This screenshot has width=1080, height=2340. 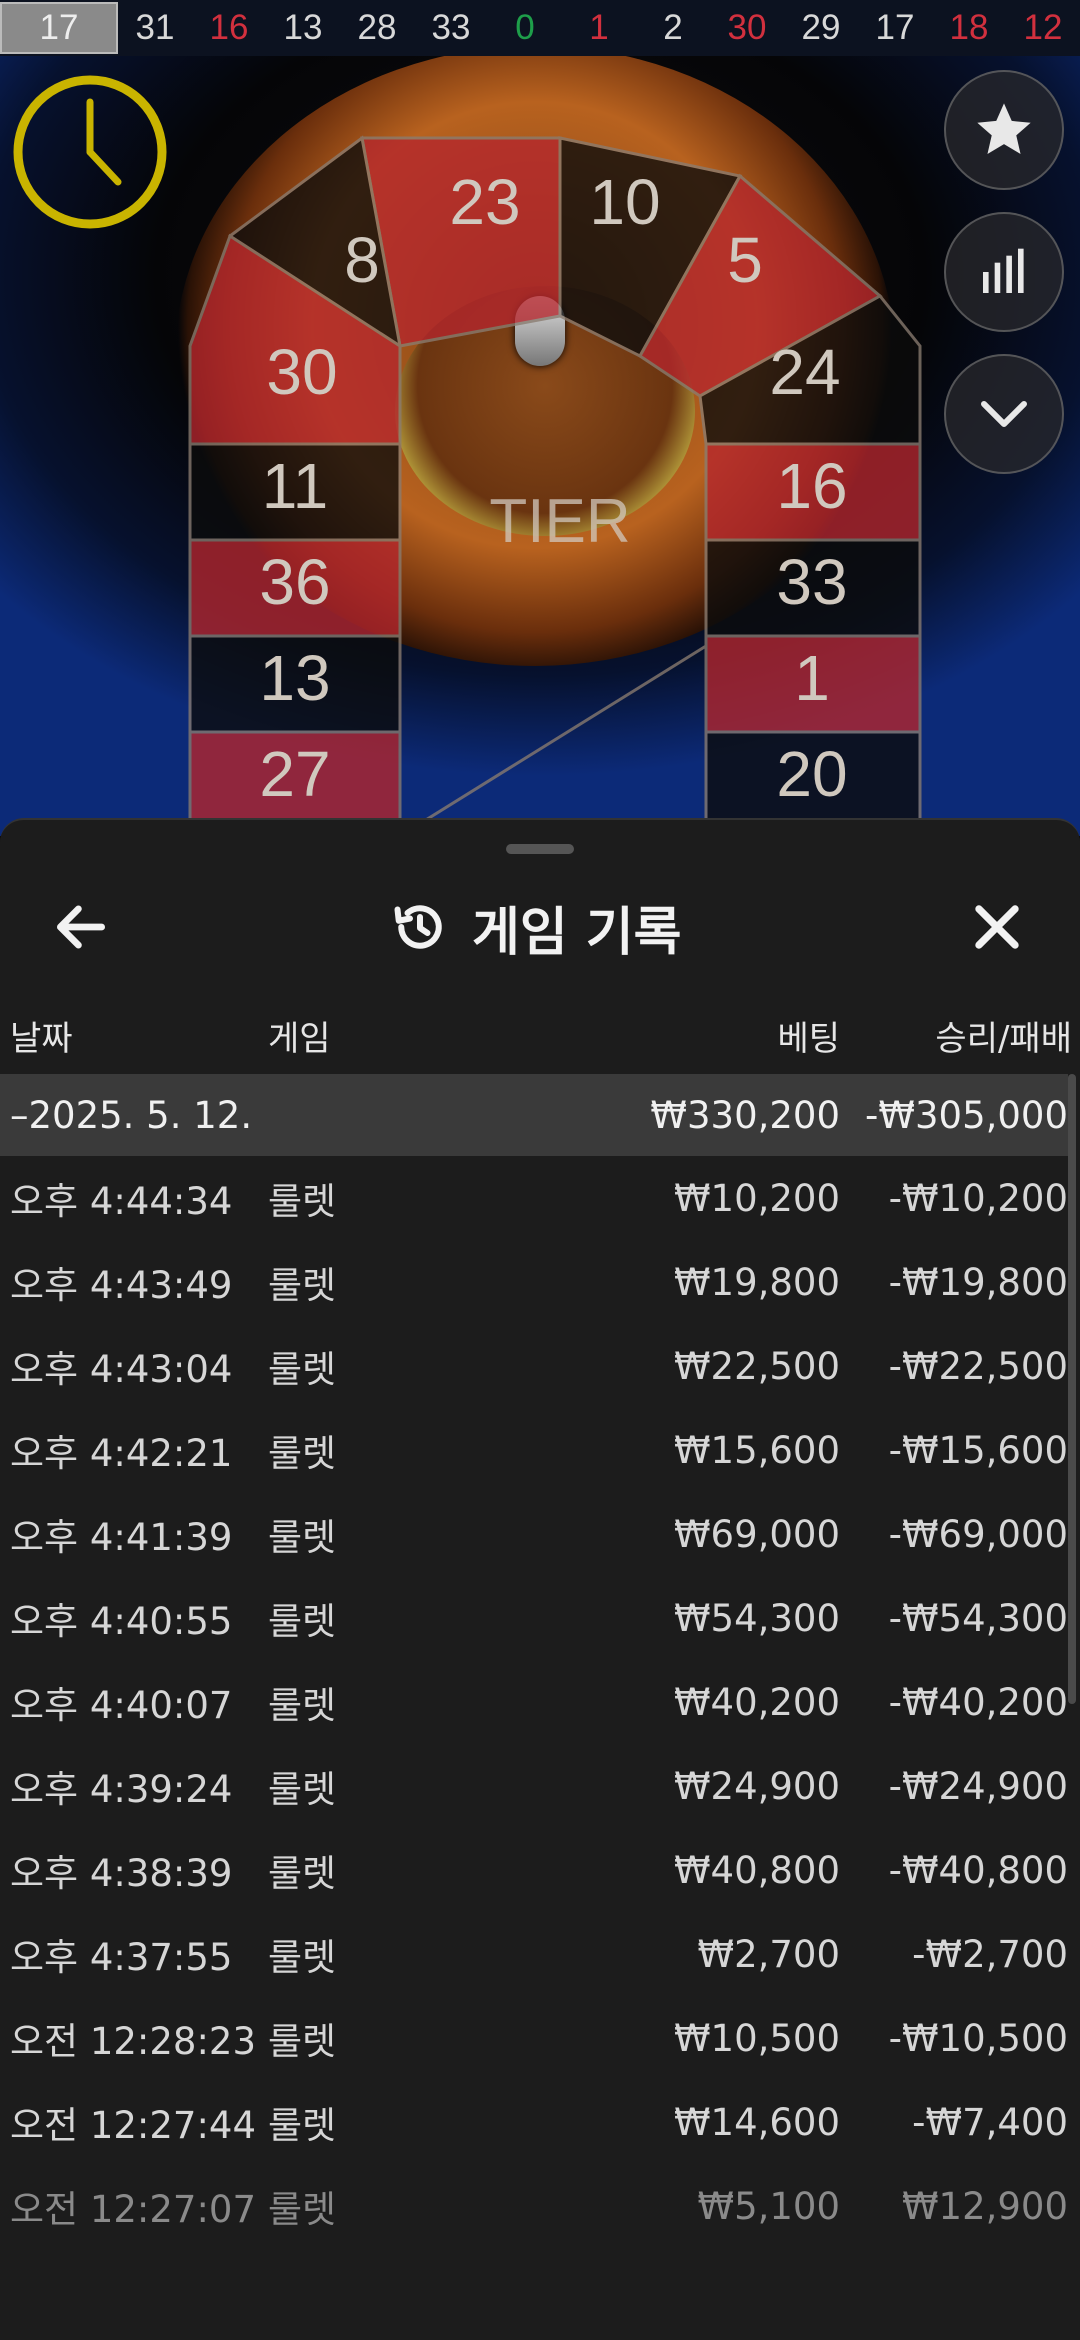 I want to click on history-row: 오후 4:40:55 룰렛 ₩54,300 -₩54,300, so click(x=534, y=1618).